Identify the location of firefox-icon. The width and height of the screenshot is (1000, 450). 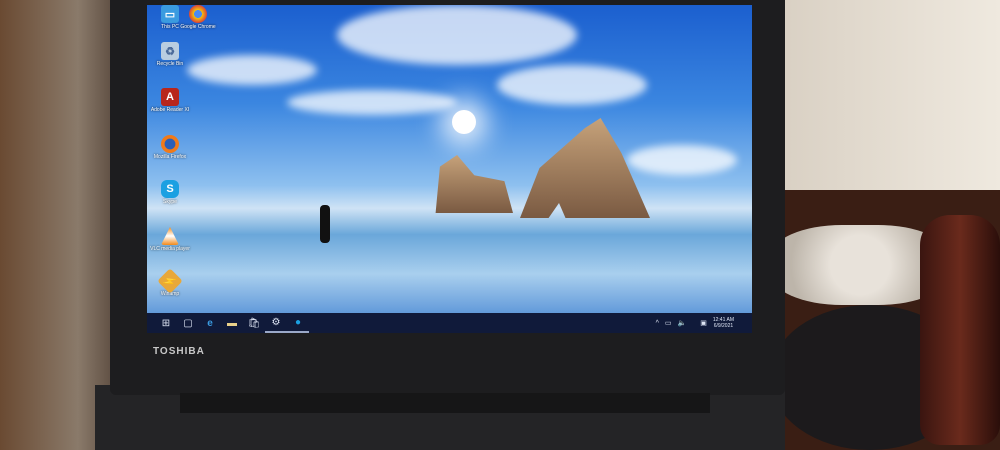
(170, 144).